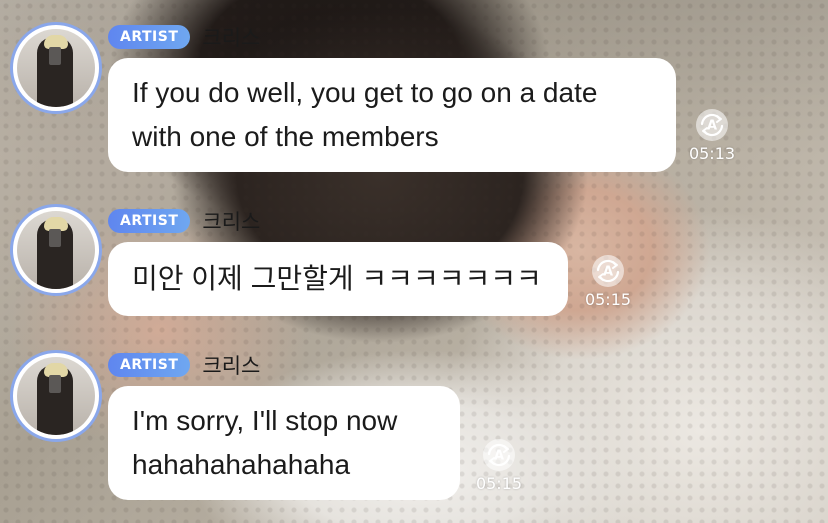 This screenshot has width=828, height=523. I want to click on message-bubble: I'm sorry, I'll stop now hahahahahahaha, so click(284, 443).